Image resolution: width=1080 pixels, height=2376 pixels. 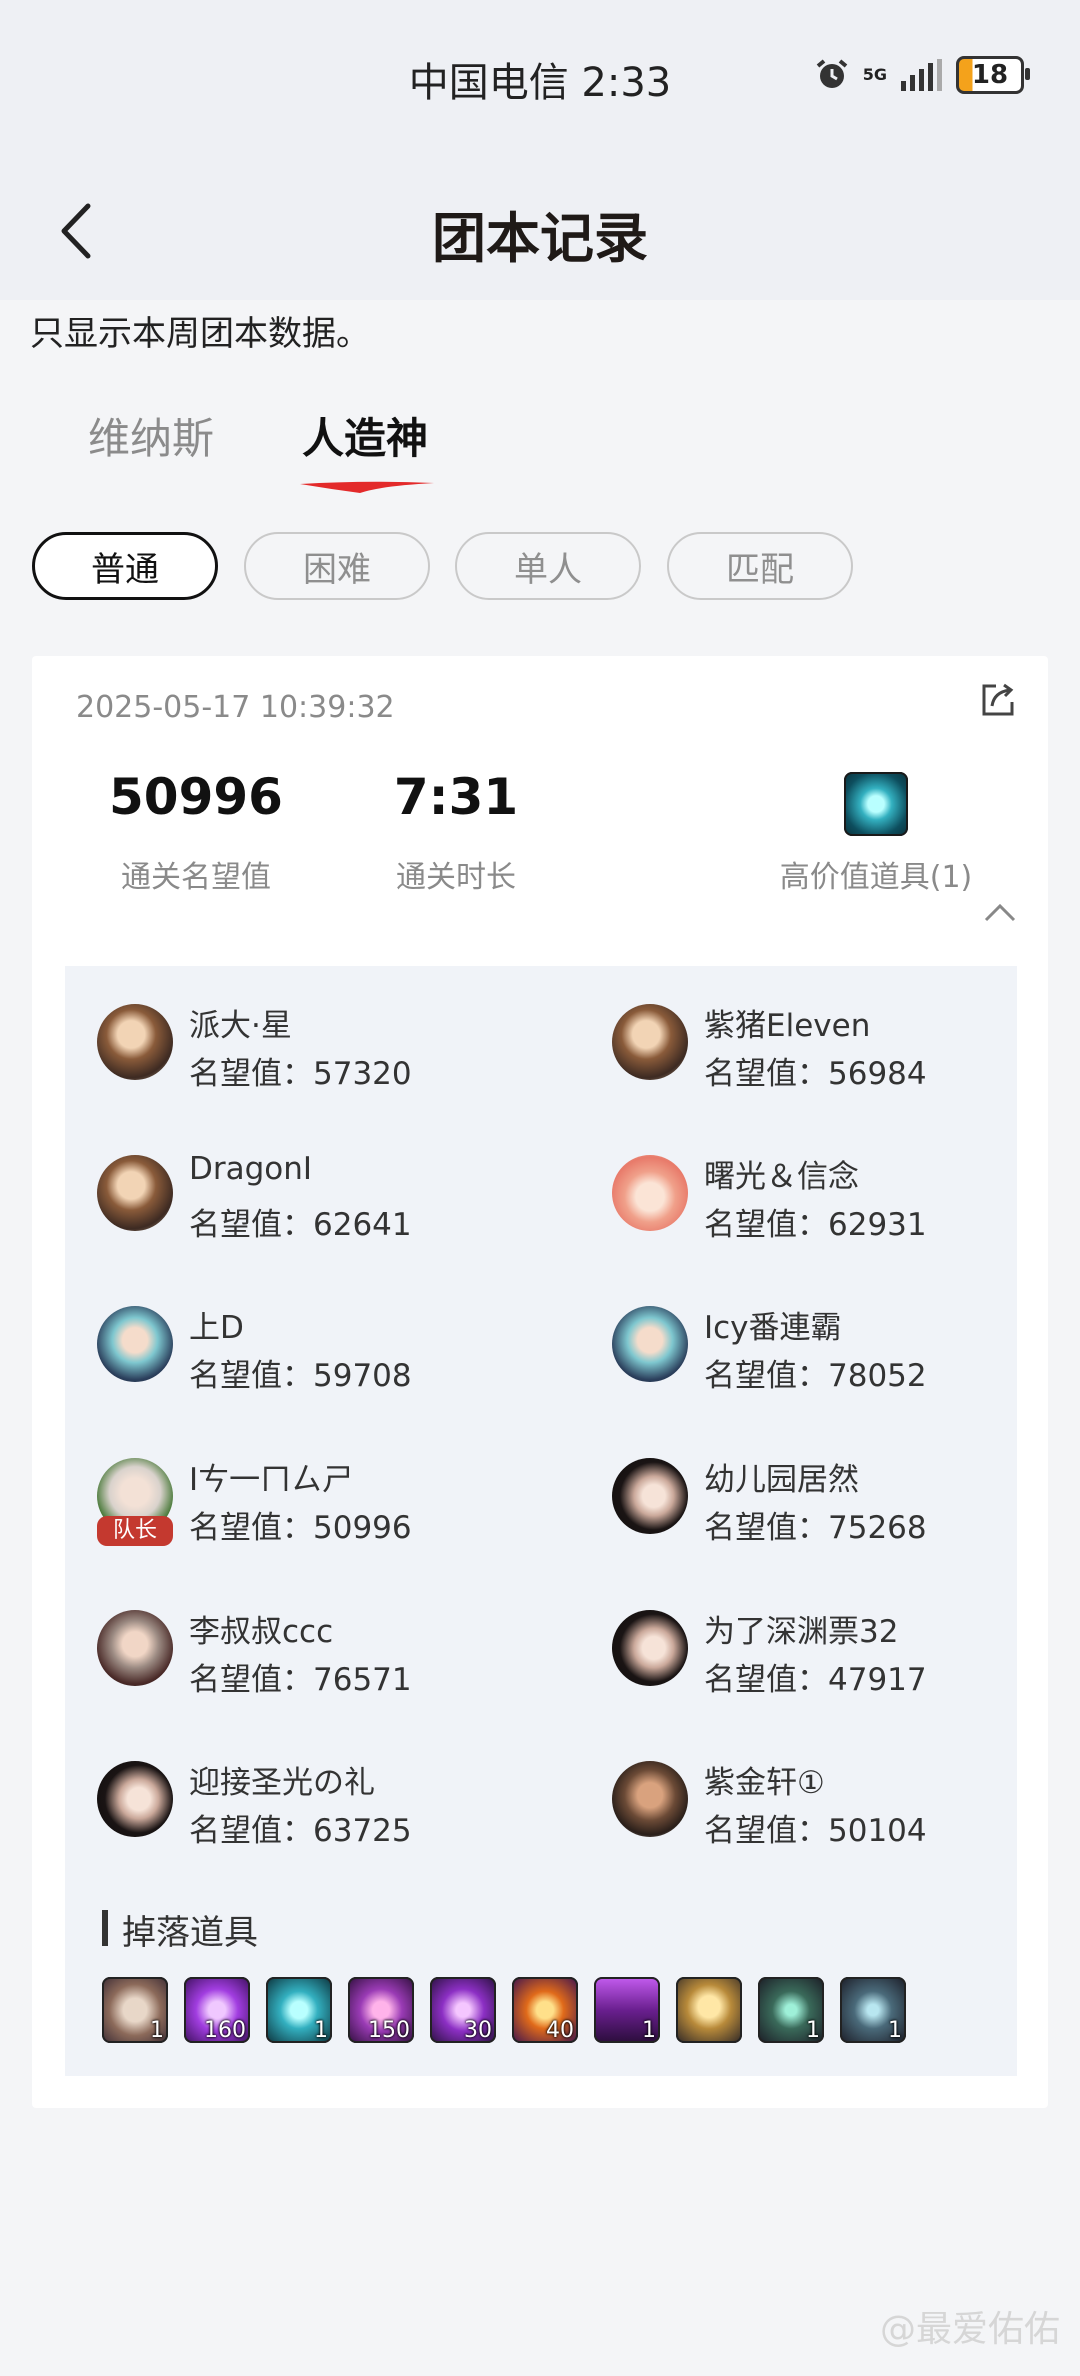 What do you see at coordinates (760, 566) in the screenshot?
I see `difficulty-match: 匹配` at bounding box center [760, 566].